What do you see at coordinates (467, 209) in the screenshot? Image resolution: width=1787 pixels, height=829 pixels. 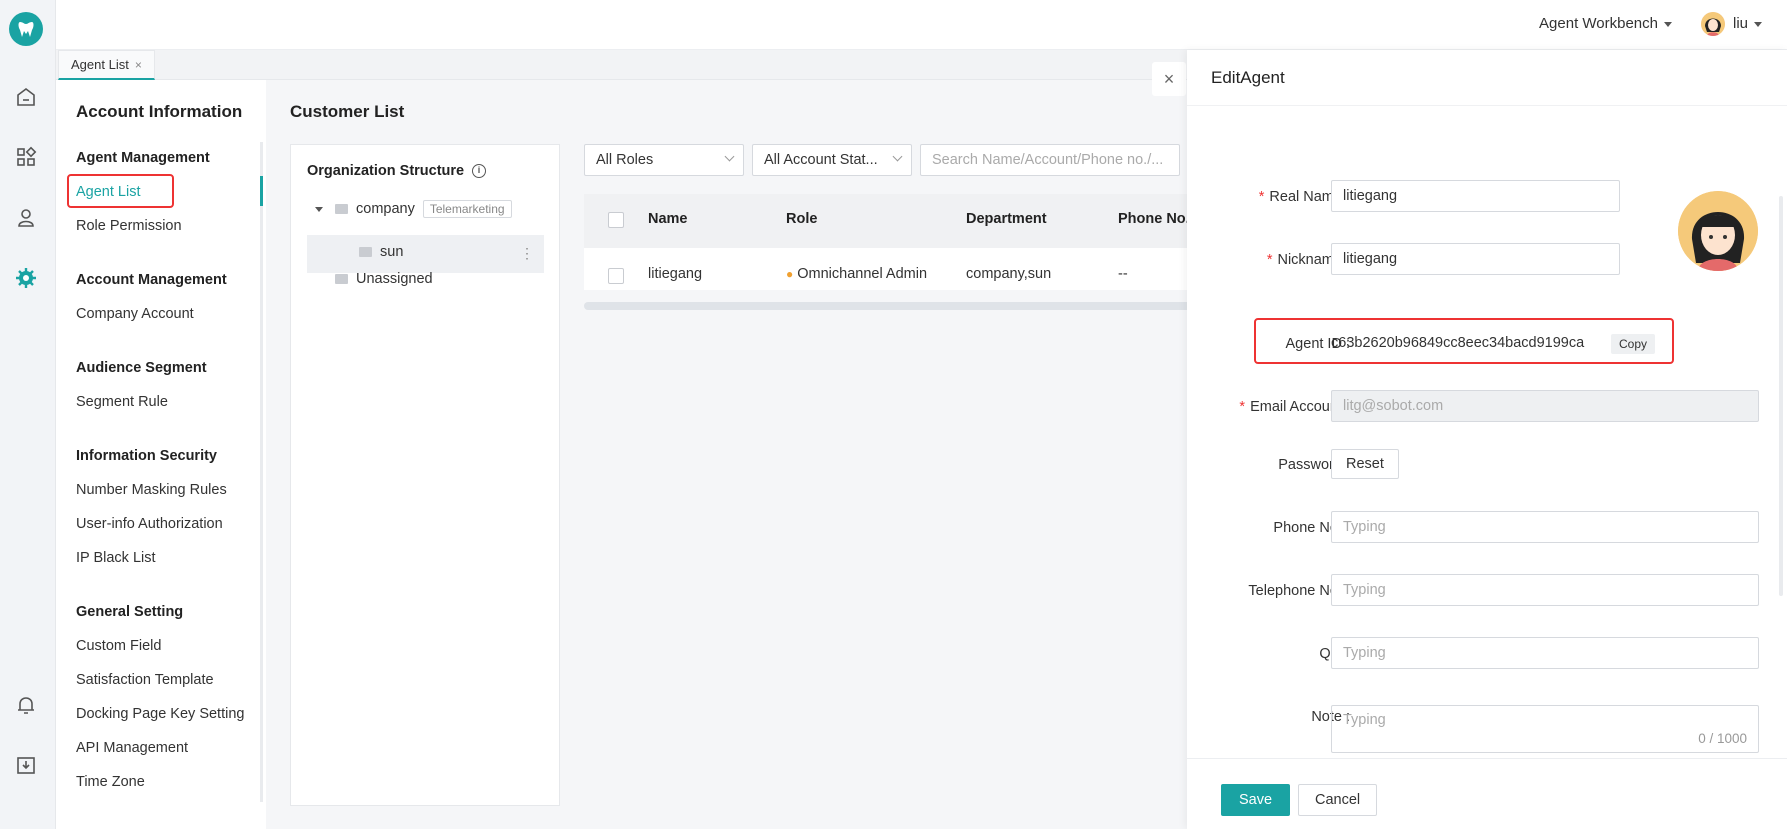 I see `node-tag: Telemarketing` at bounding box center [467, 209].